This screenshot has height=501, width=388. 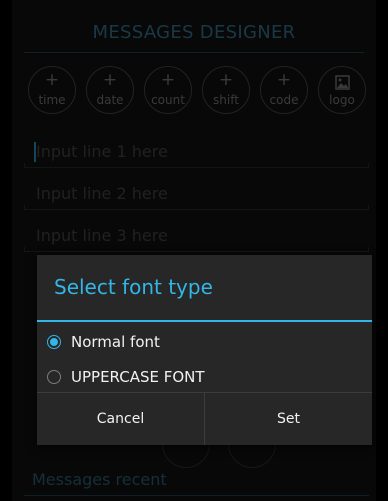 I want to click on option-uppercase-font-label: UPPERCASE FONT, so click(x=138, y=377).